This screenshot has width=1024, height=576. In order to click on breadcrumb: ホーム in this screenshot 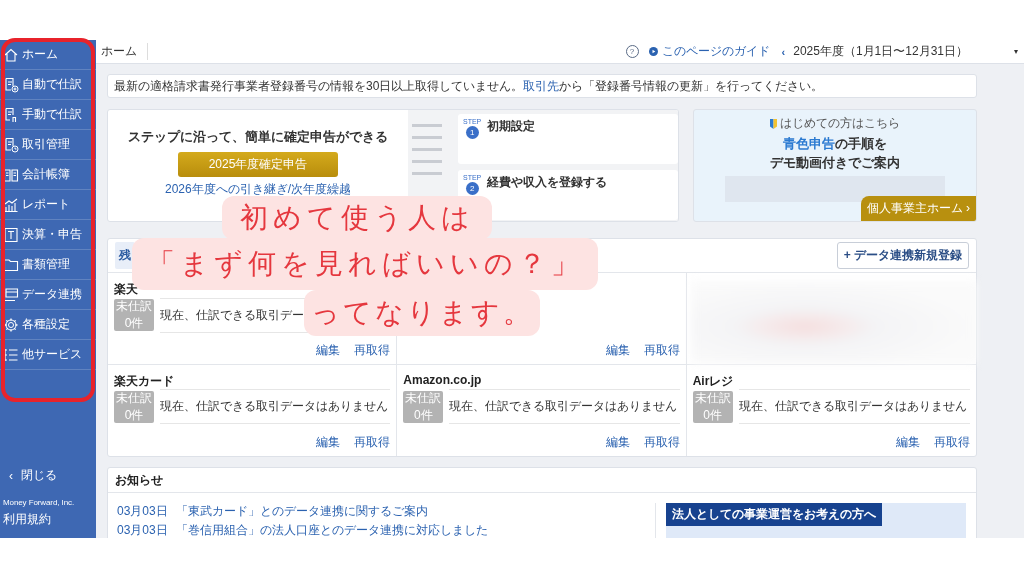, I will do `click(124, 51)`.